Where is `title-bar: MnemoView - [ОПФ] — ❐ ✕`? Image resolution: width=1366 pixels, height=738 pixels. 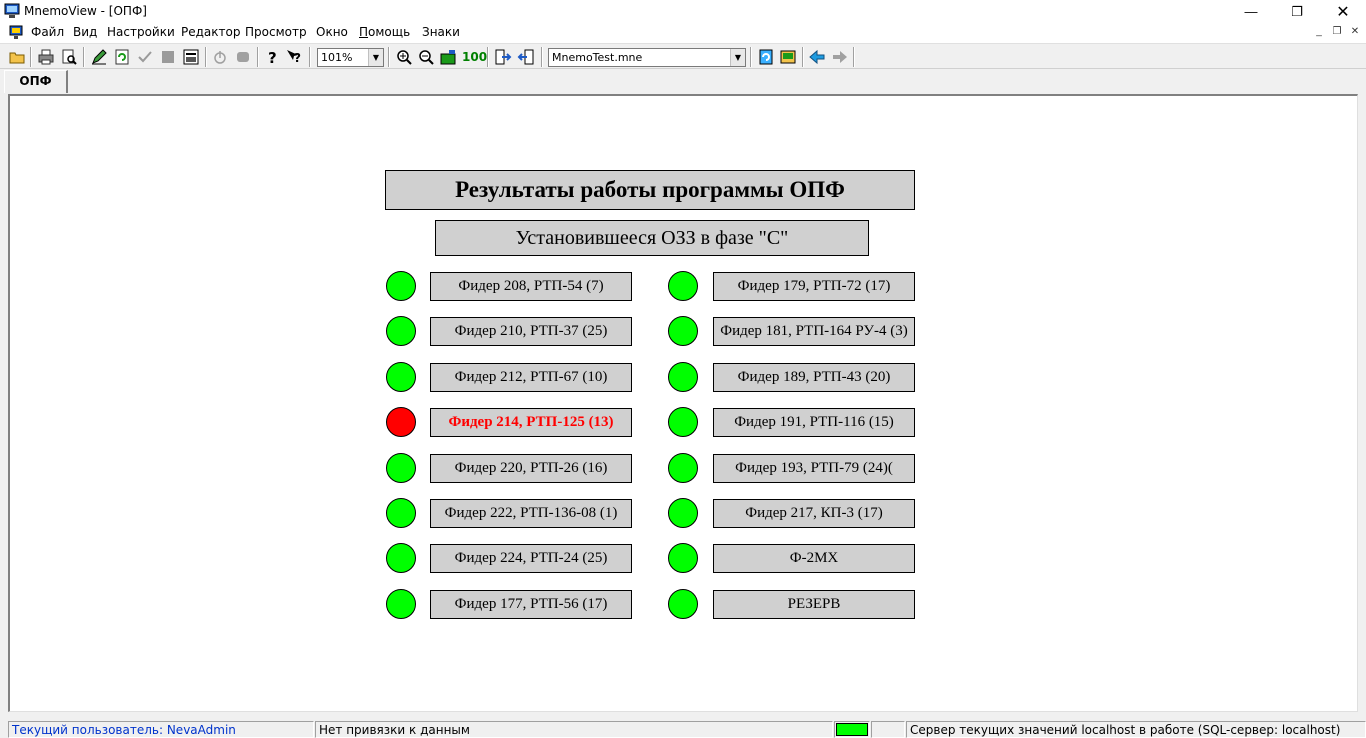
title-bar: MnemoView - [ОПФ] — ❐ ✕ is located at coordinates (683, 11).